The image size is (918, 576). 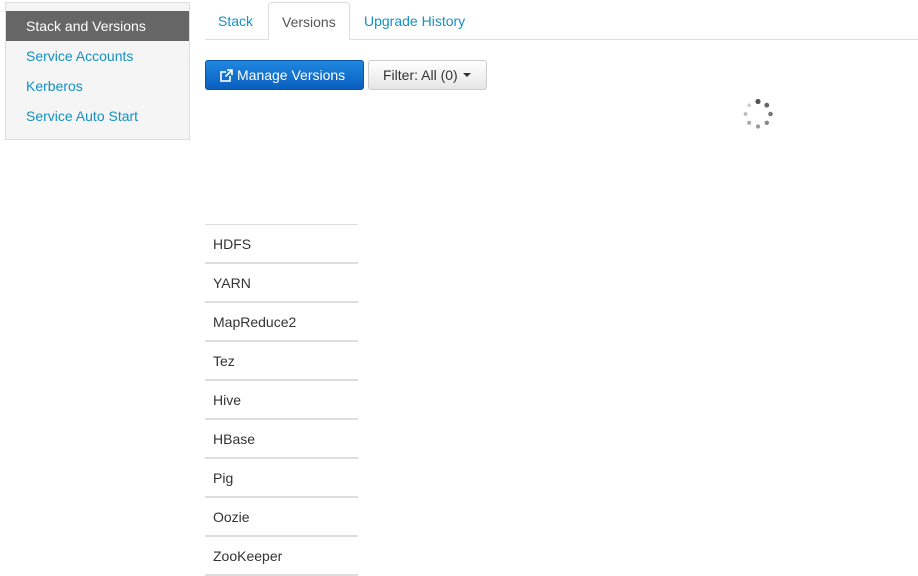 I want to click on service-row-yarn: YARN, so click(x=281, y=283).